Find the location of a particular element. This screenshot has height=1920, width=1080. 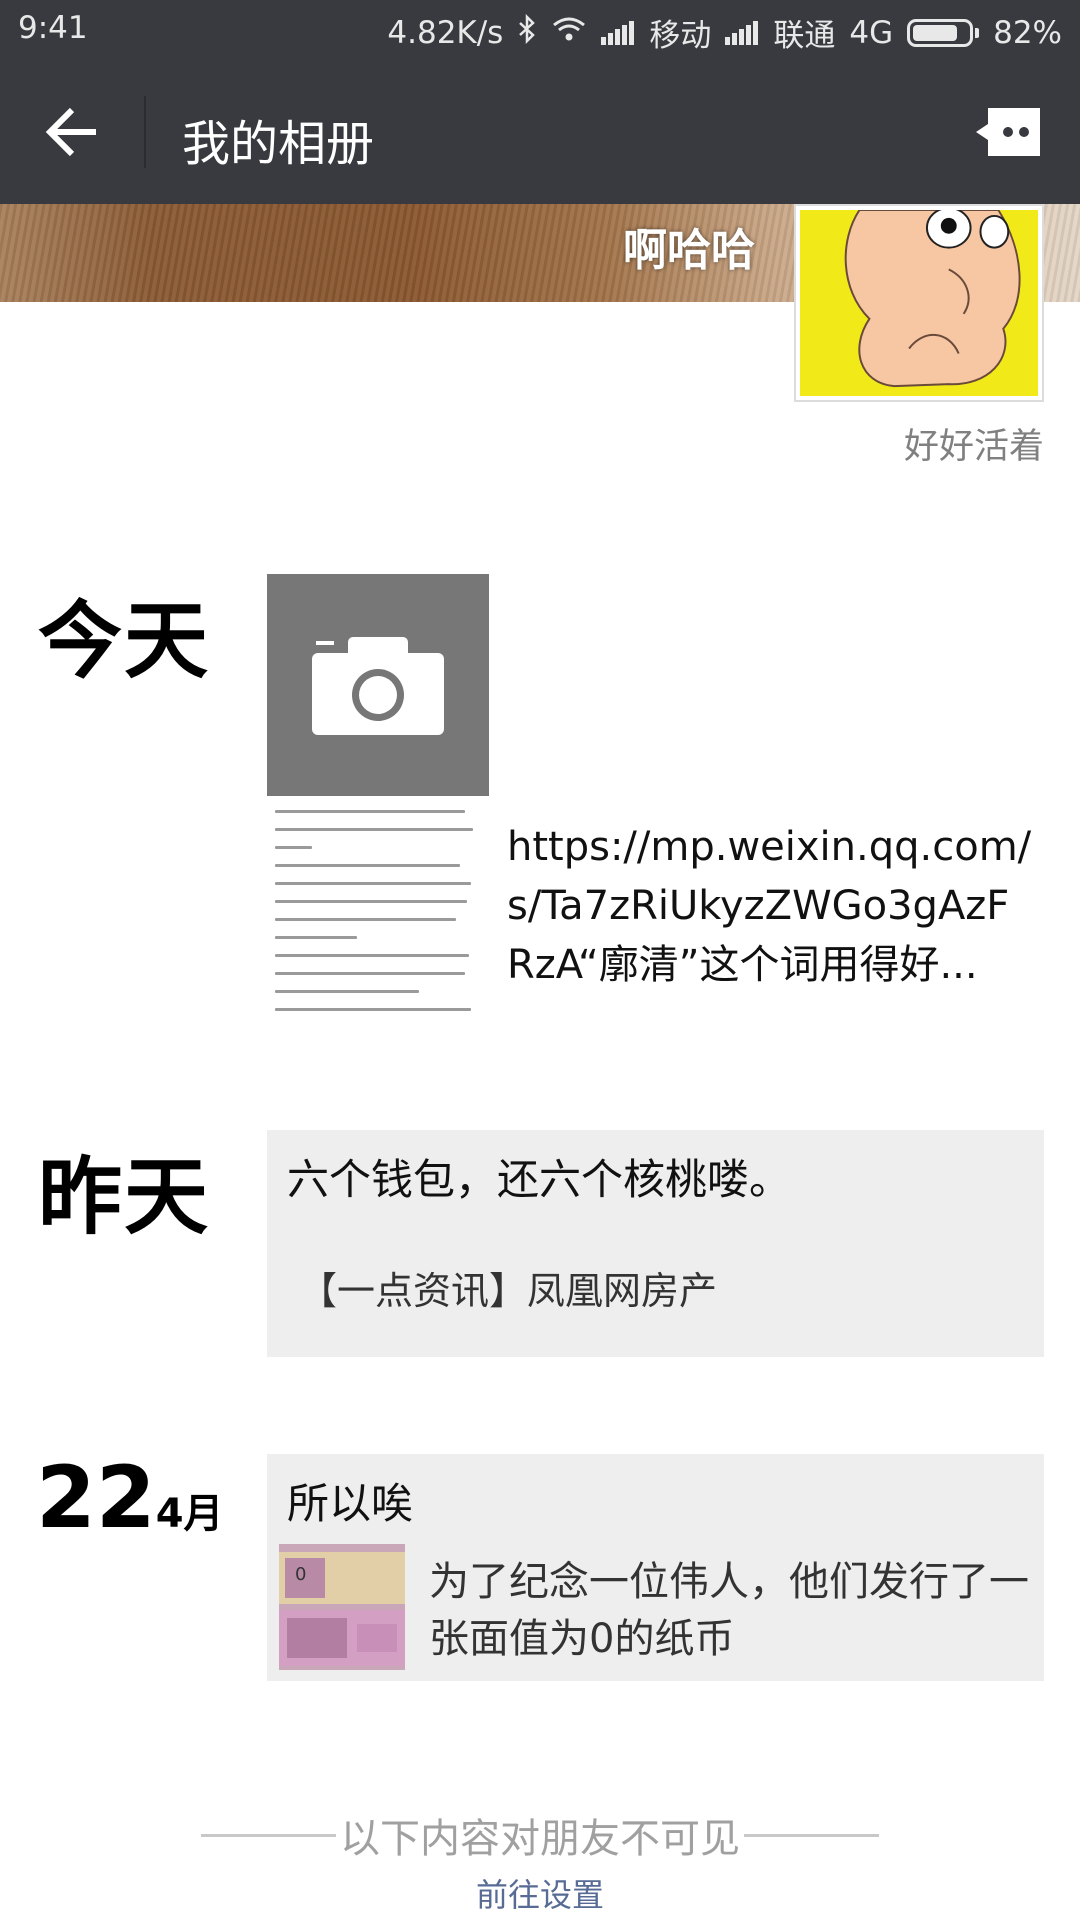

title-divider is located at coordinates (145, 132).